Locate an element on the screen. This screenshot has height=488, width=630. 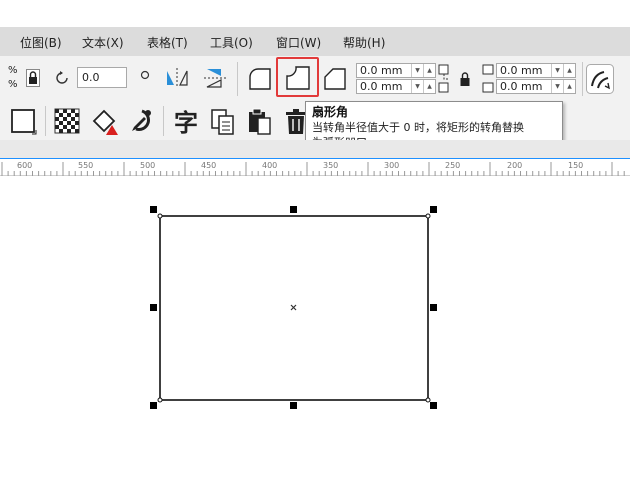
rotate-icon is located at coordinates (62, 78).